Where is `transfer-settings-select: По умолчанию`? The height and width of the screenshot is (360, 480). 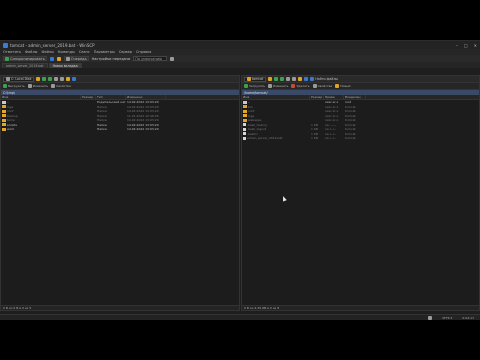
transfer-settings-select: По умолчанию is located at coordinates (150, 58).